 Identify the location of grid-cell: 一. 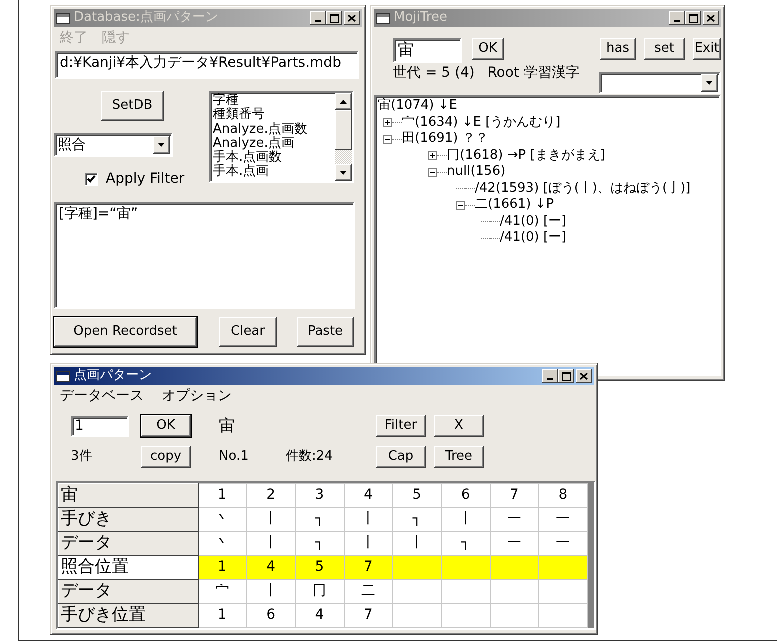
(514, 520).